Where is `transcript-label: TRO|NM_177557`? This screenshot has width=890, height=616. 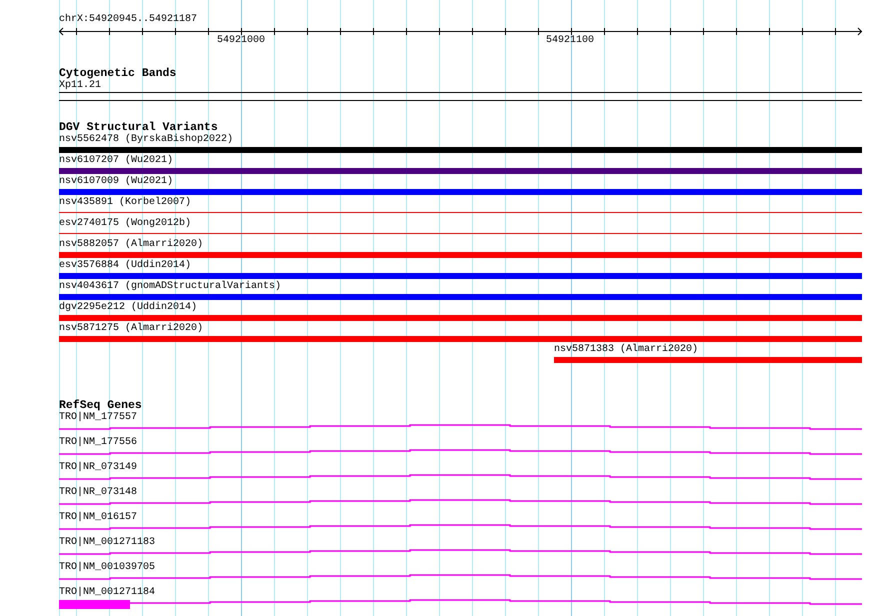 transcript-label: TRO|NM_177557 is located at coordinates (98, 417).